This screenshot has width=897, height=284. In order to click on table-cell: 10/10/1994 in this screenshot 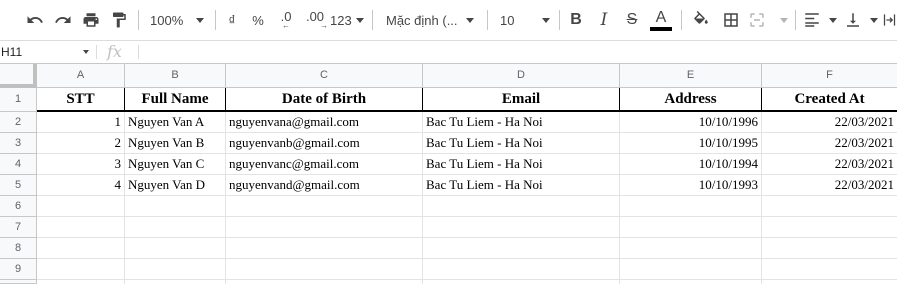, I will do `click(691, 164)`.